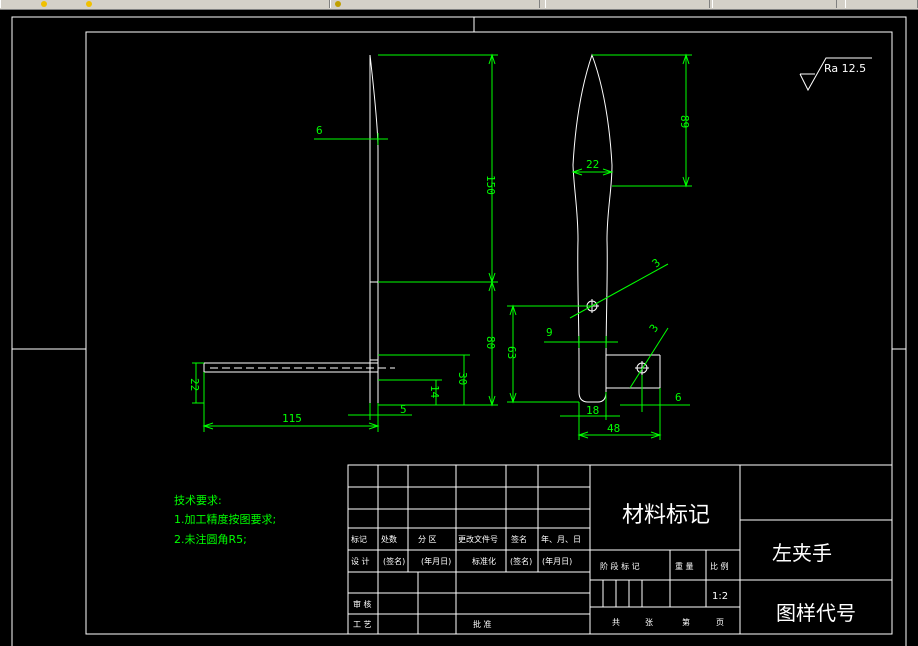 Image resolution: width=918 pixels, height=646 pixels. I want to click on dim-dia-small-text: 3, so click(654, 328).